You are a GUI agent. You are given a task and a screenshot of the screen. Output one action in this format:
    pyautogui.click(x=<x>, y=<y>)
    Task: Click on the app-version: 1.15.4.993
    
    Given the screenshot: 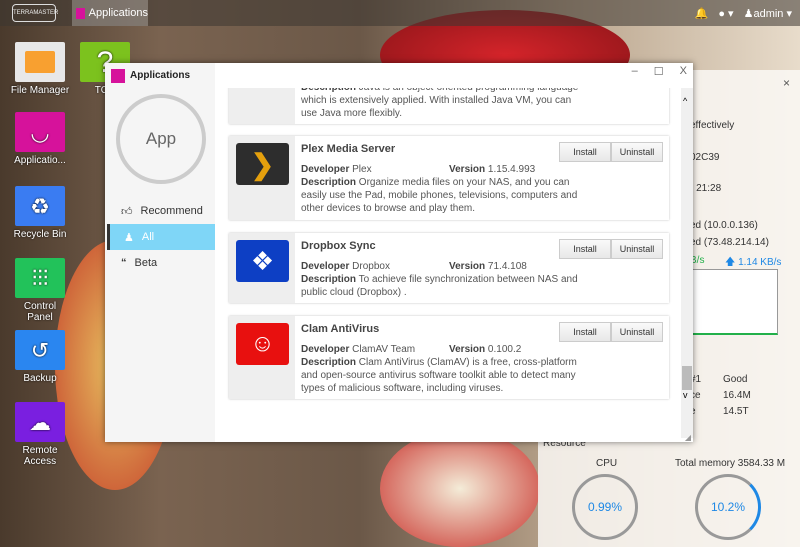 What is the action you would take?
    pyautogui.click(x=511, y=169)
    